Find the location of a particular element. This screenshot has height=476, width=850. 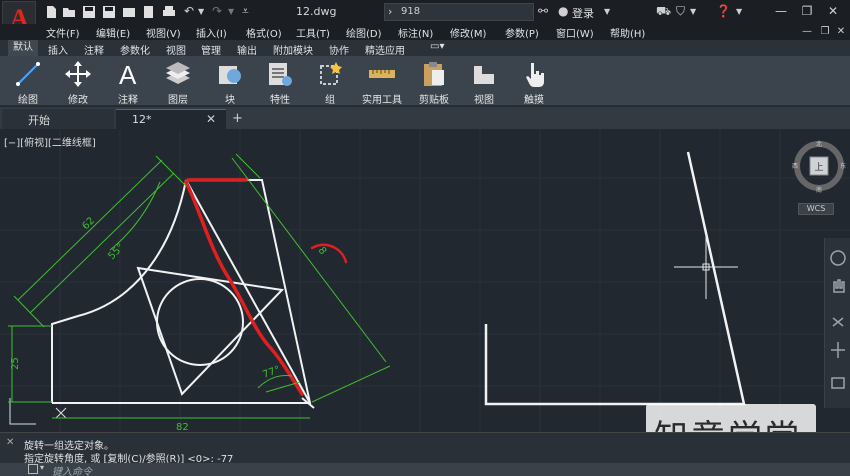

viewcube-west-label: 西 is located at coordinates (795, 166).